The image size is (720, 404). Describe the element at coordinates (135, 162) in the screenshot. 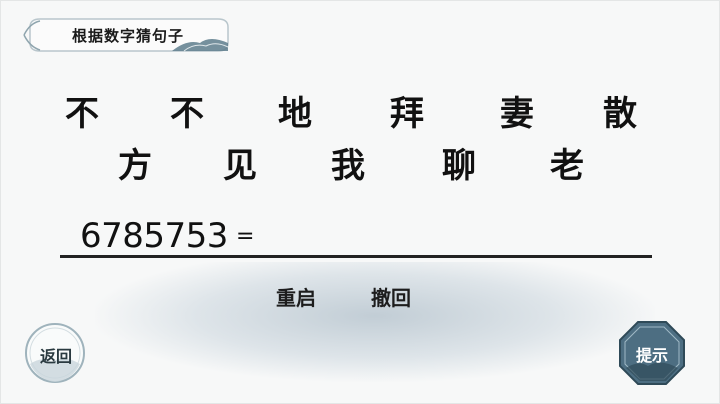

I see `char-tile: 方` at that location.